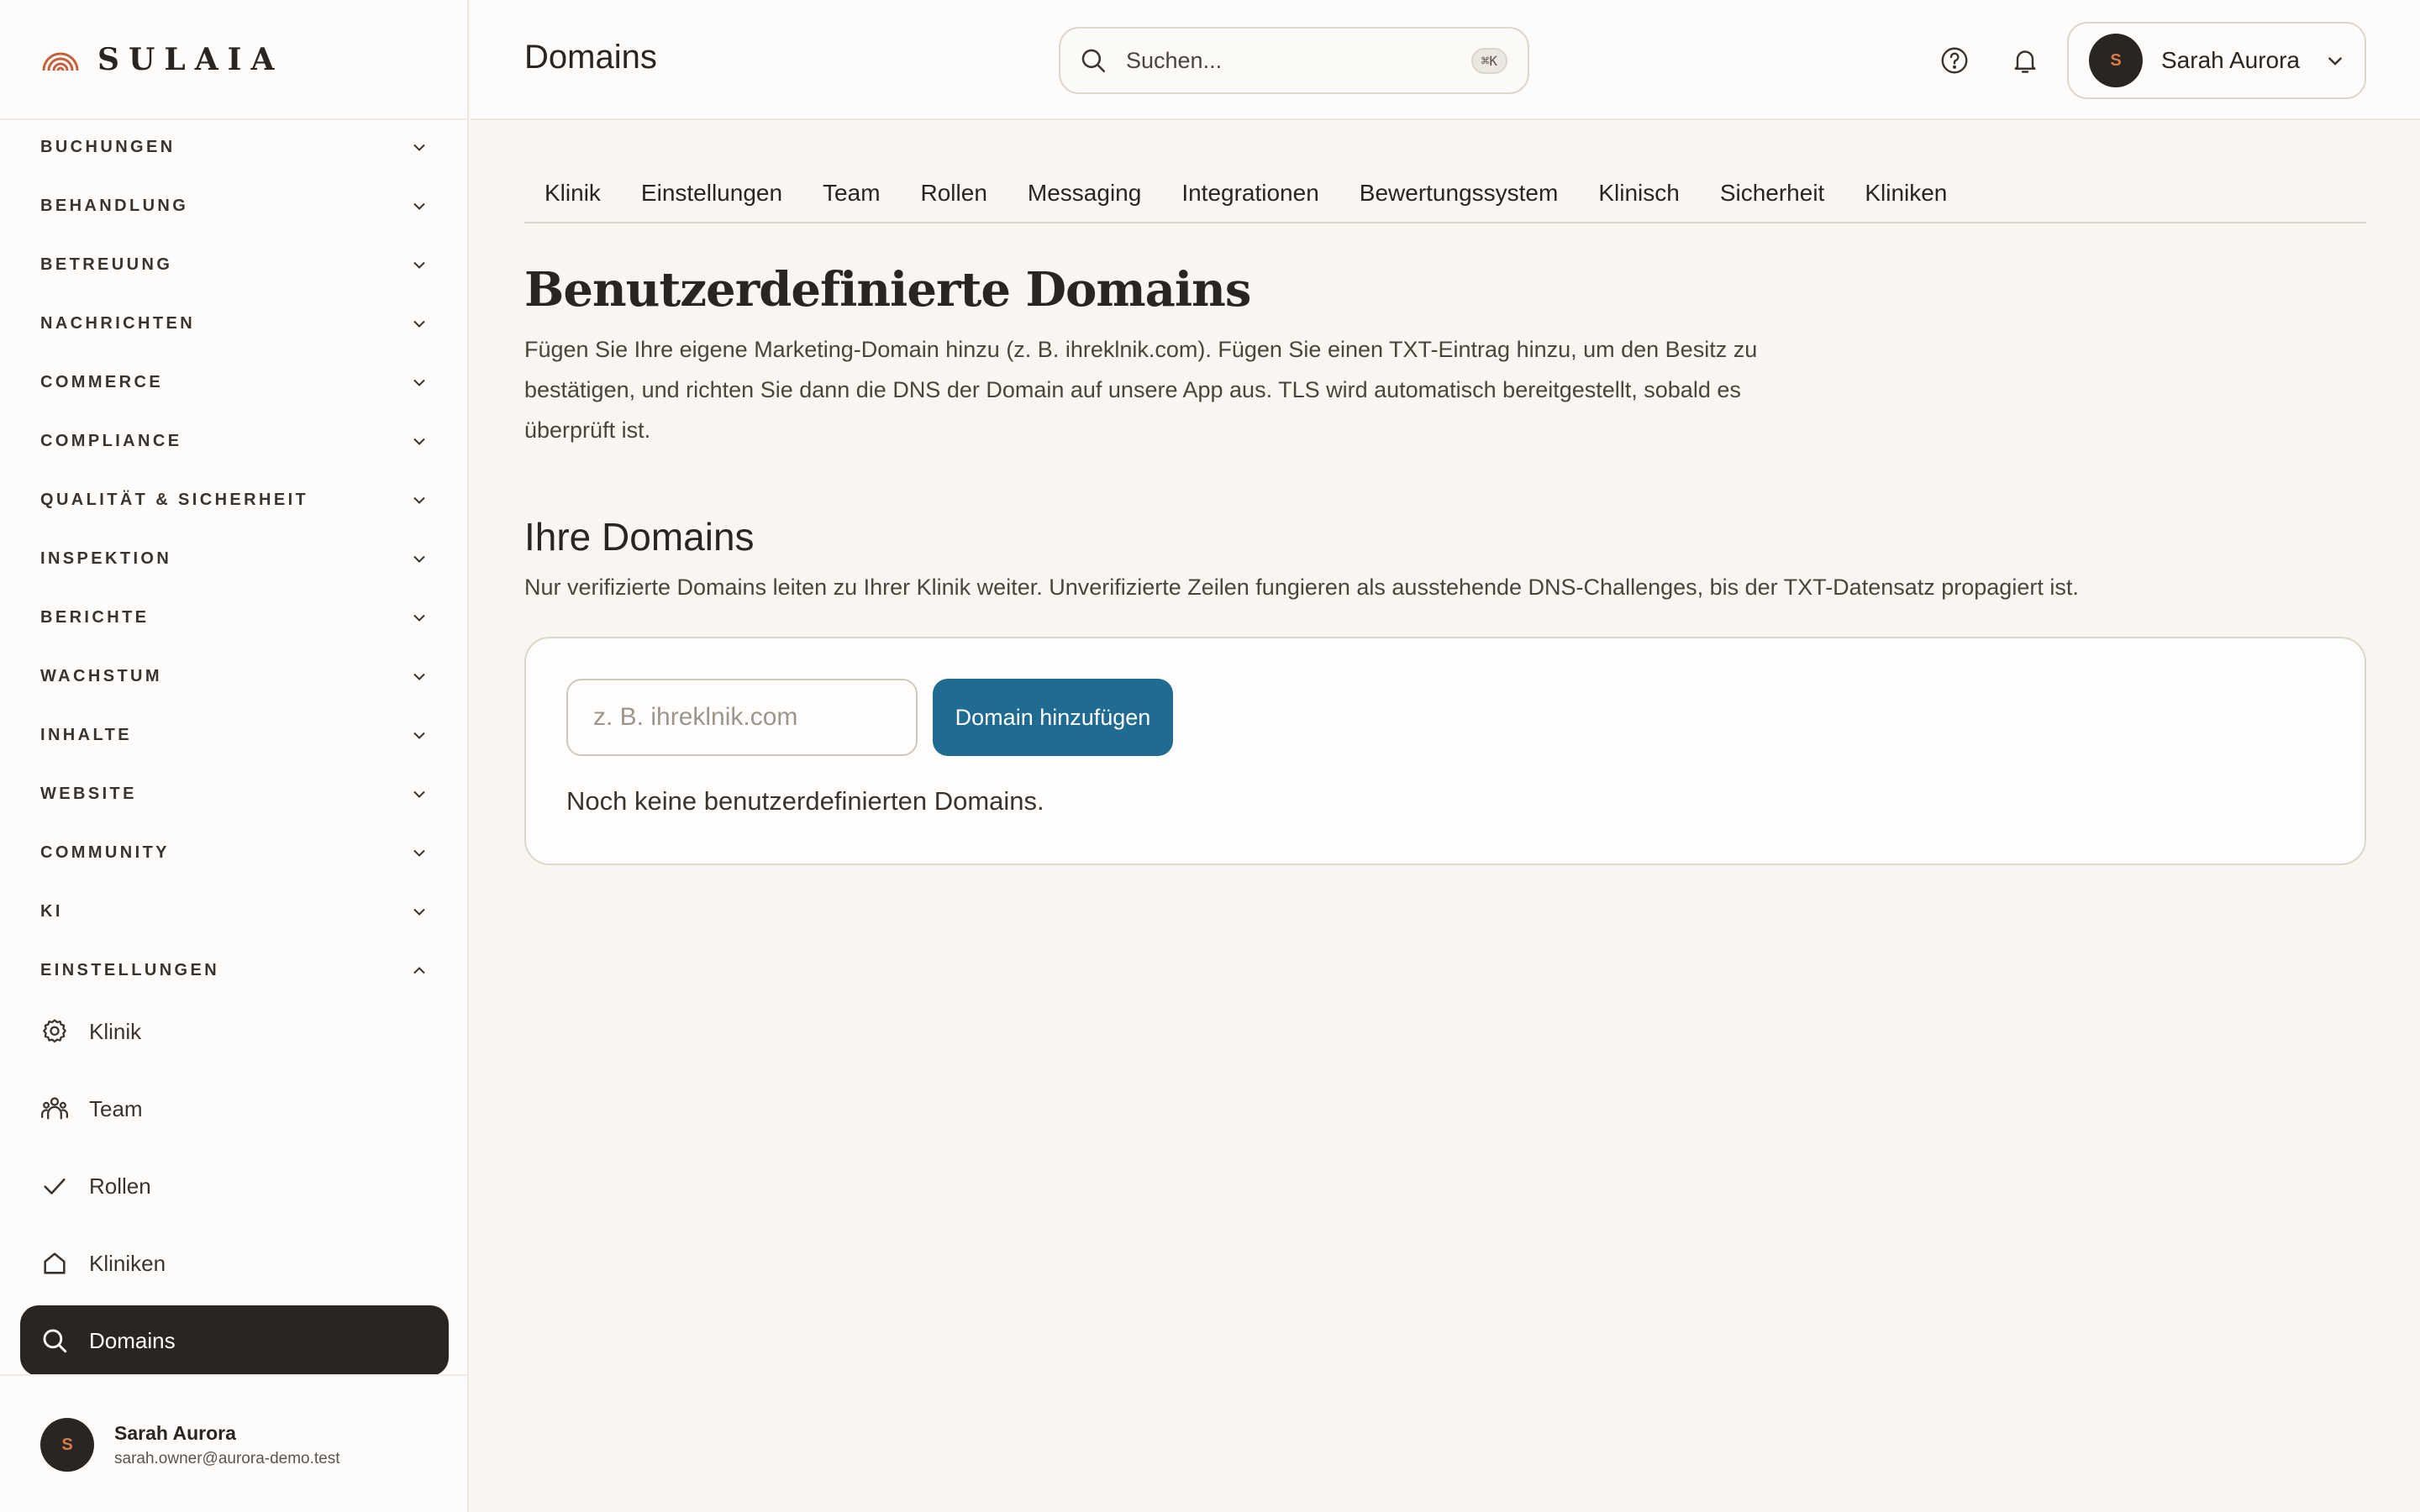 The width and height of the screenshot is (2420, 1512). What do you see at coordinates (55, 1186) in the screenshot?
I see `check-icon` at bounding box center [55, 1186].